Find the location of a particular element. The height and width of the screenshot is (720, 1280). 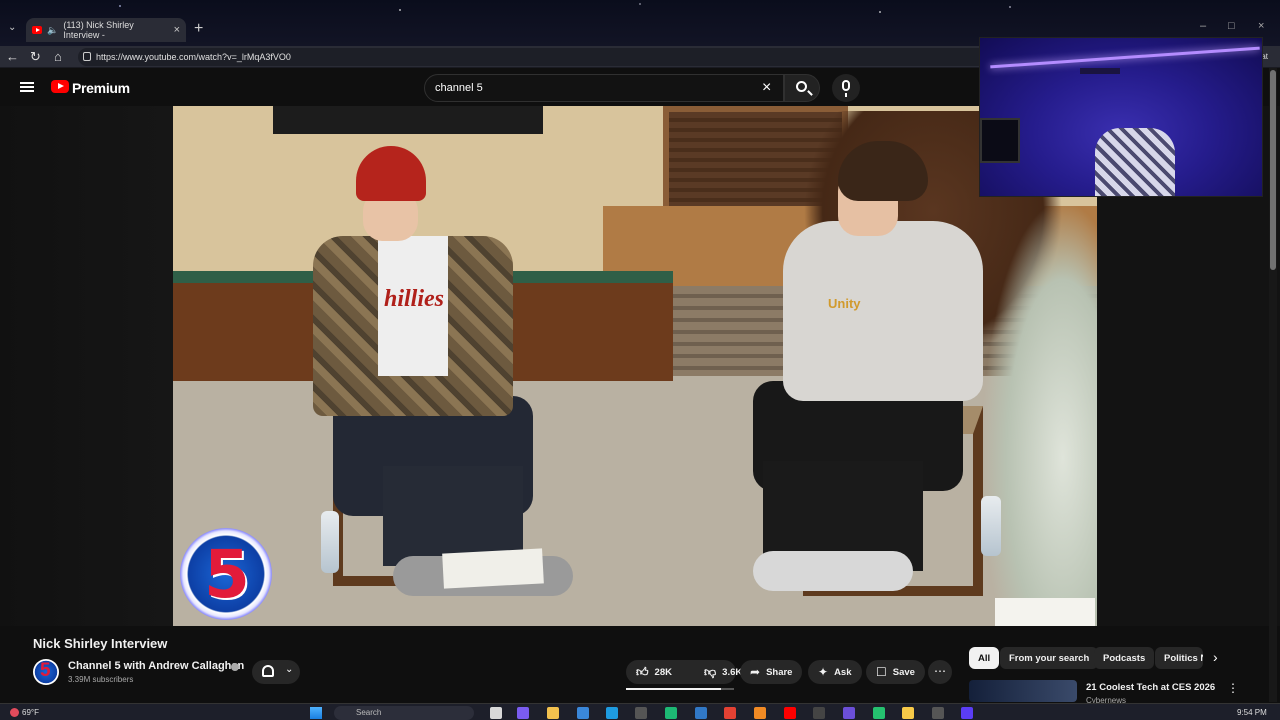

recommended-more-icon: ⋮ is located at coordinates (1233, 688).